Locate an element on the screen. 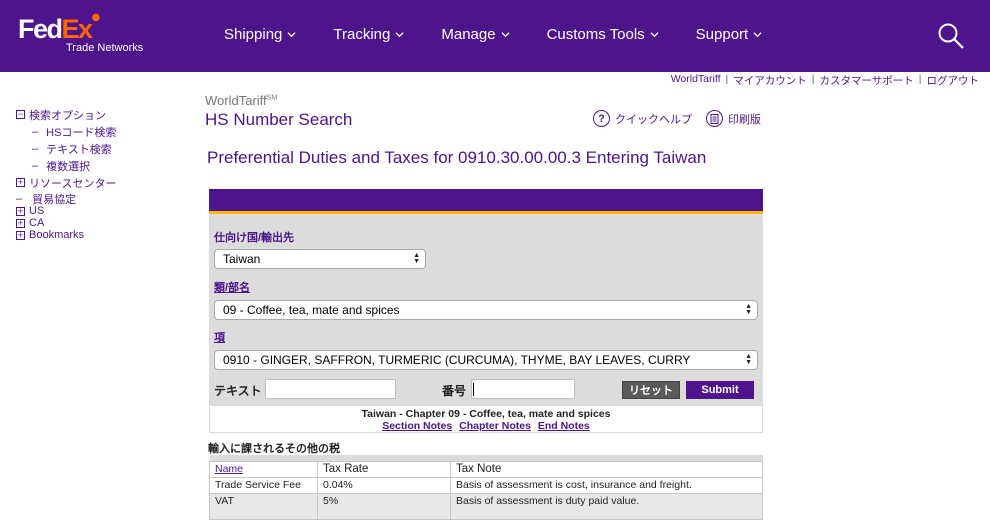  sidebar-item-multi-select: – 複数選択 is located at coordinates (66, 166).